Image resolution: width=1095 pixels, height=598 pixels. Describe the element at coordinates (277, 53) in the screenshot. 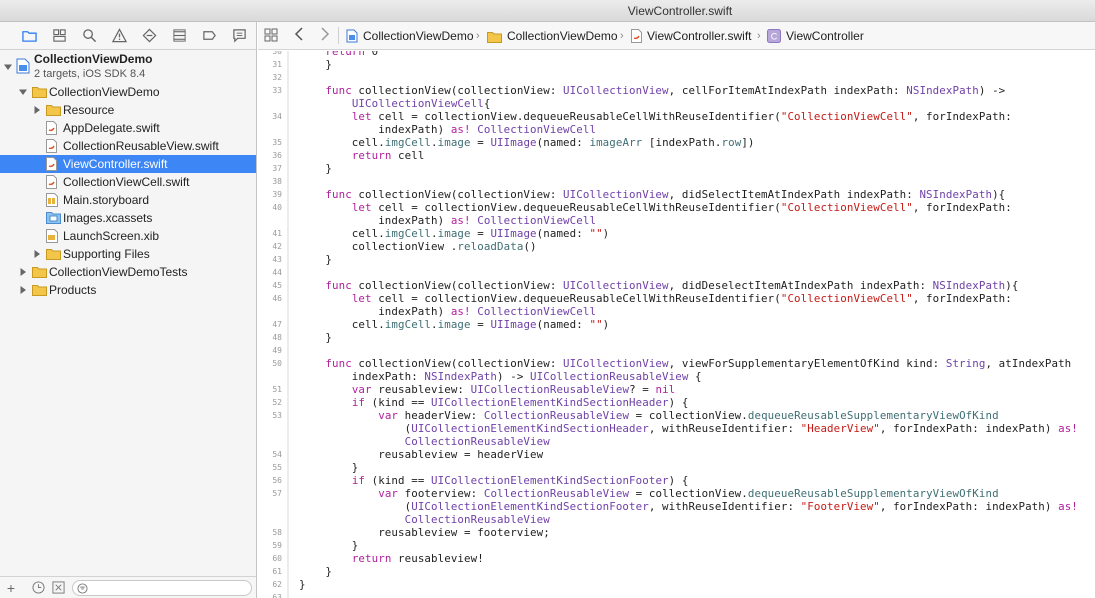

I see `line-number: 30` at that location.